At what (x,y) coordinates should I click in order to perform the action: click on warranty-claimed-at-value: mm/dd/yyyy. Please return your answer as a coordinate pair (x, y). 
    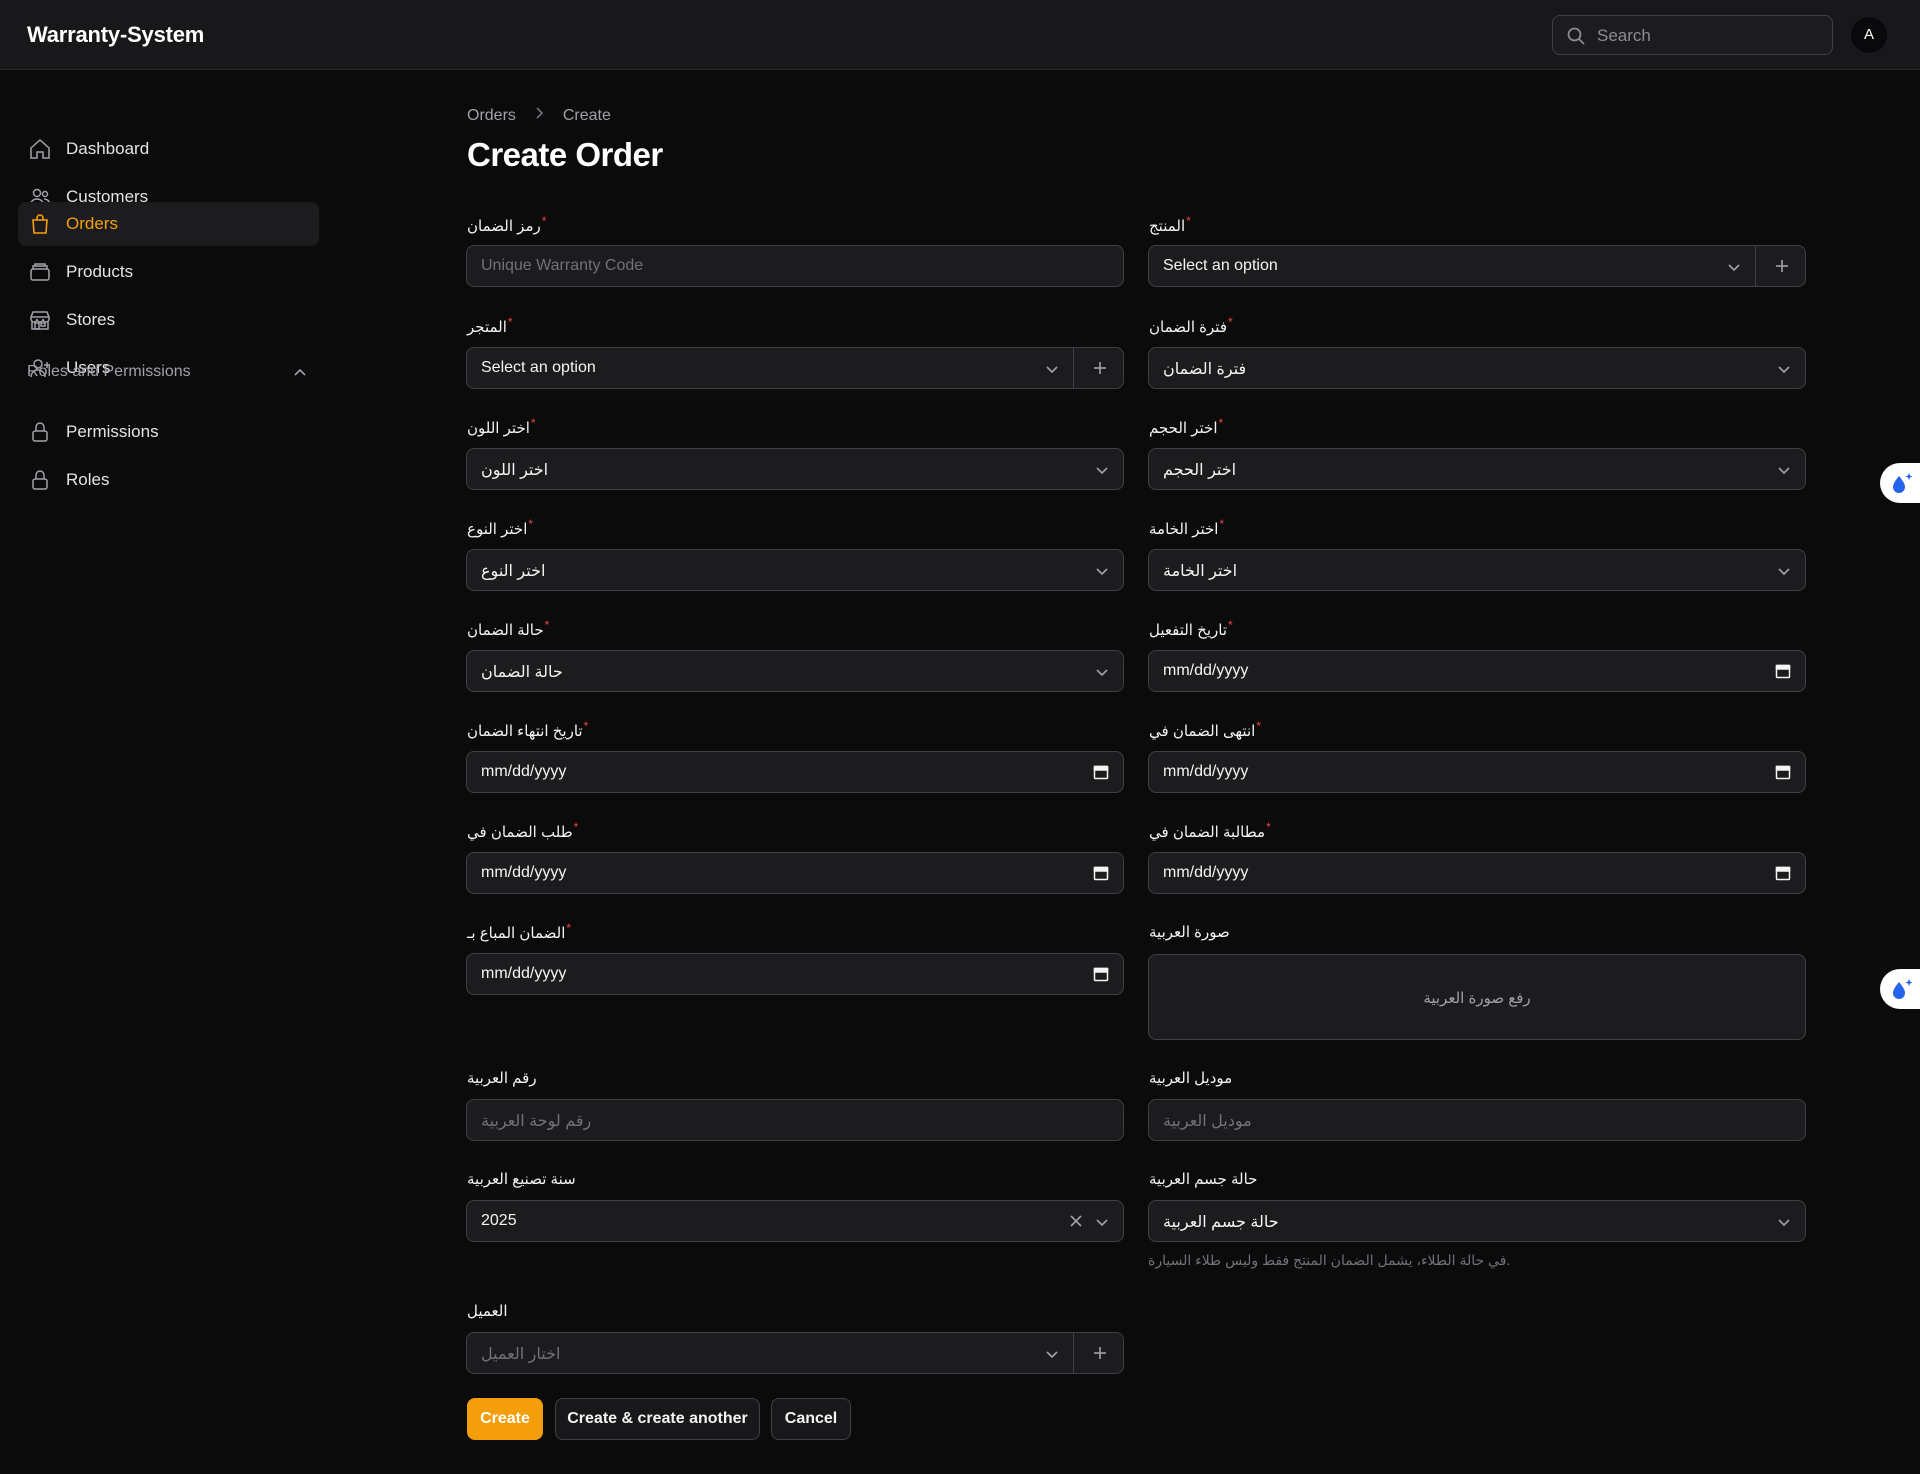
    Looking at the image, I should click on (1206, 872).